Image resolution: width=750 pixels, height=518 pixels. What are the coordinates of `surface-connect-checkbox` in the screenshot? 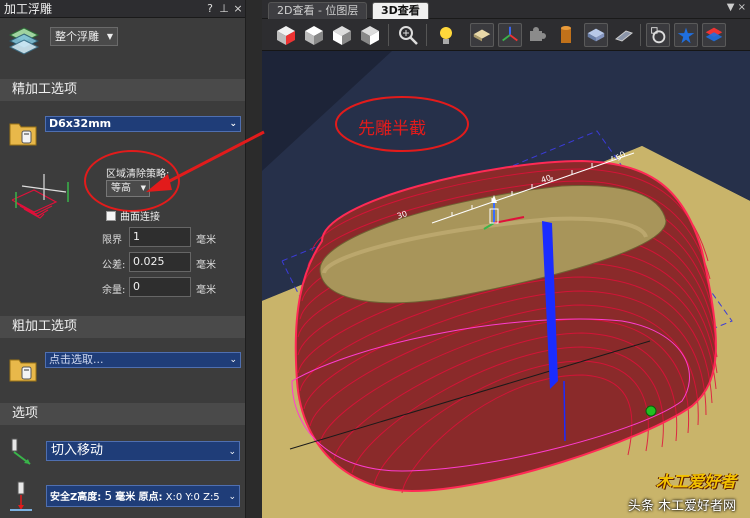 It's located at (111, 215).